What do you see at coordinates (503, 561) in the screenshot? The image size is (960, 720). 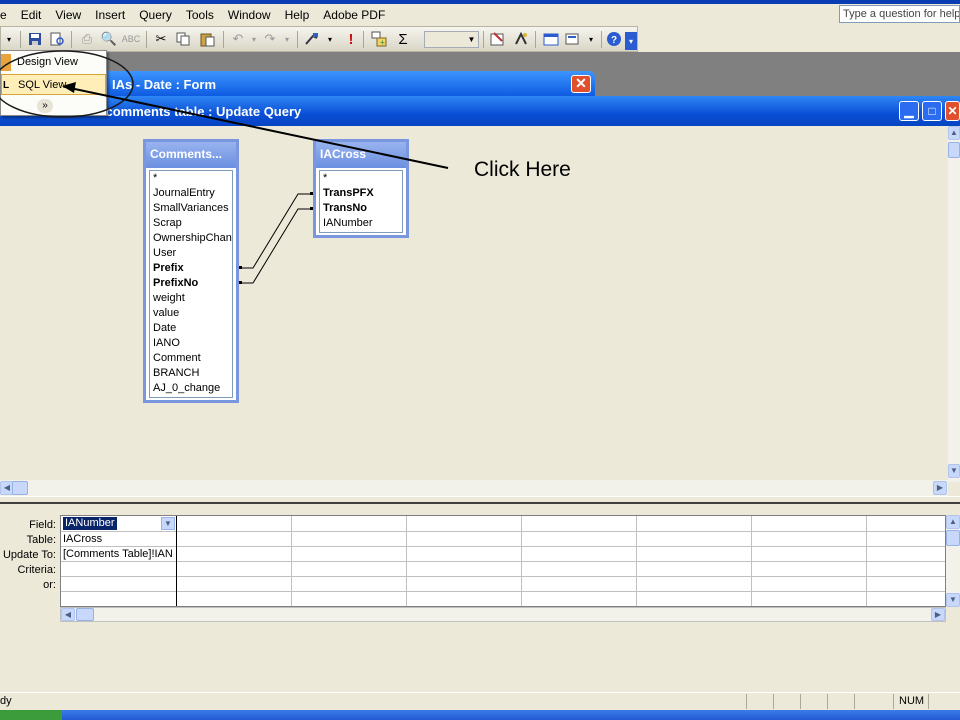 I see `query-design-grid: IANumber ▼ IACross [Comments Table]!IAN` at bounding box center [503, 561].